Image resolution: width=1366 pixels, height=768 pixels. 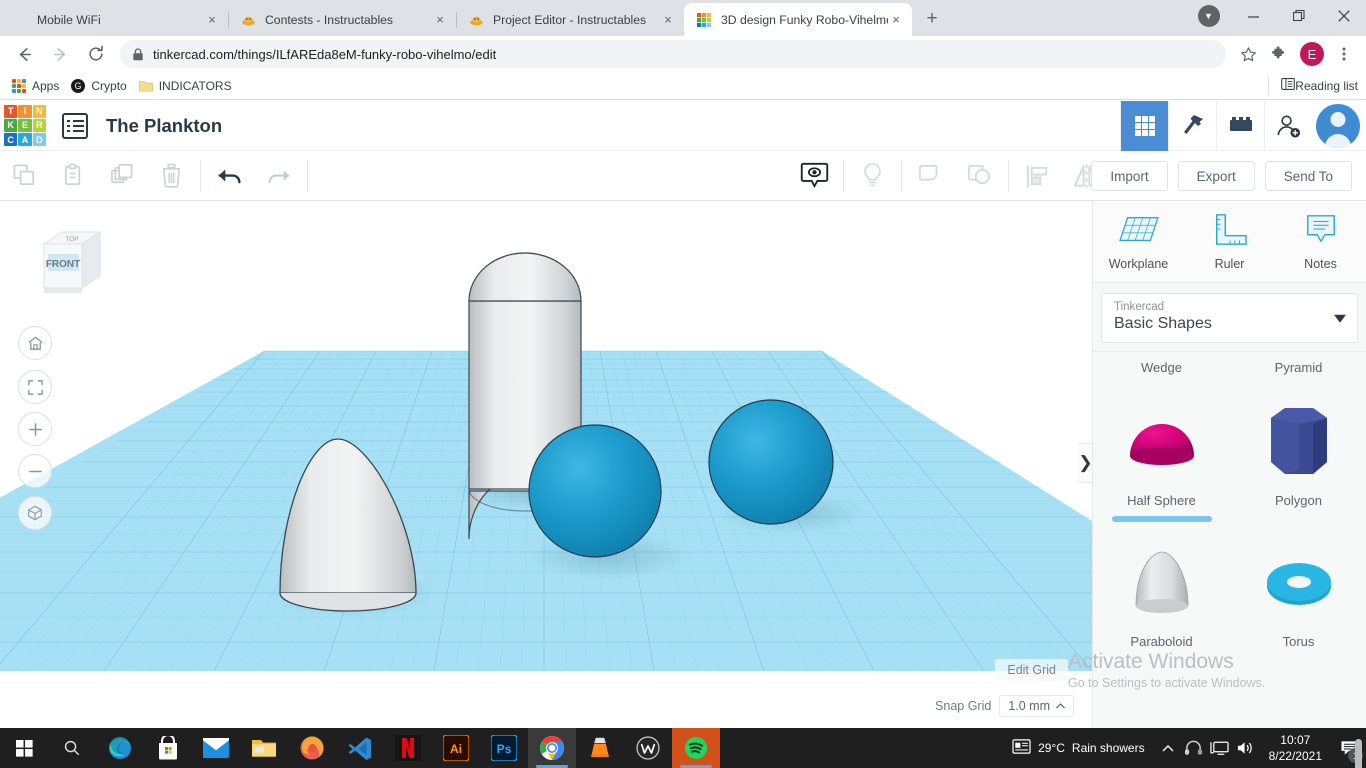 I want to click on search-icon, so click(x=72, y=748).